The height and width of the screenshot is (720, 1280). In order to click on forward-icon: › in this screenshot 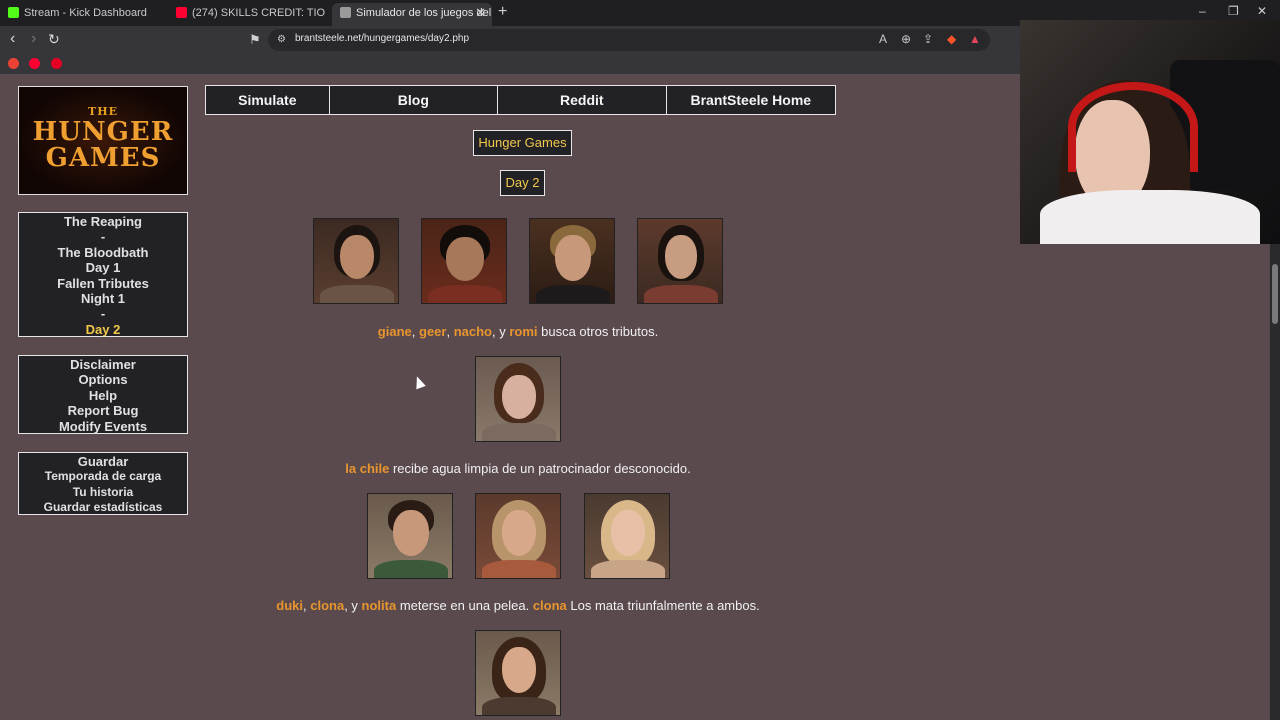, I will do `click(33, 39)`.